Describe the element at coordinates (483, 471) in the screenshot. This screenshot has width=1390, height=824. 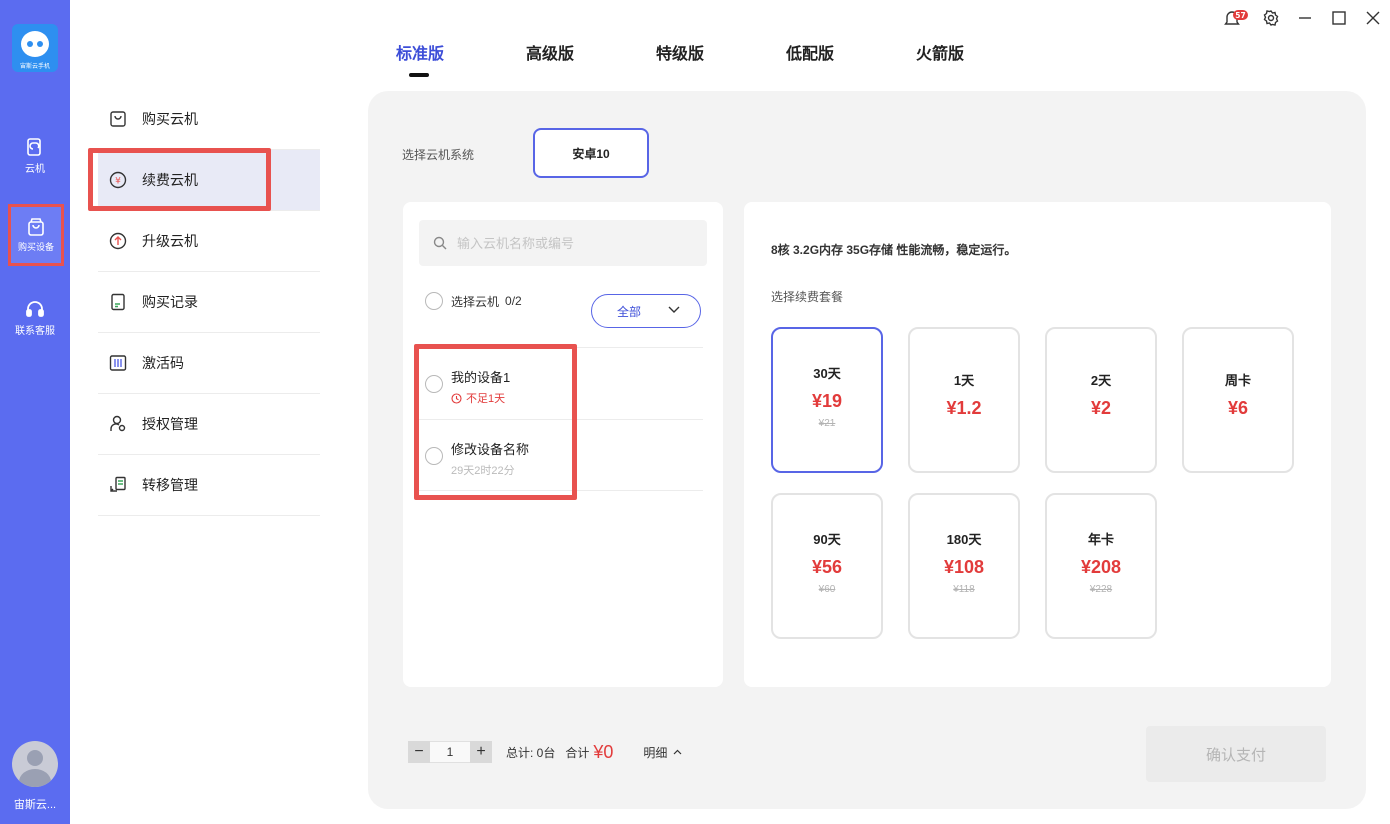
I see `device-status-text: 29天2时22分` at that location.